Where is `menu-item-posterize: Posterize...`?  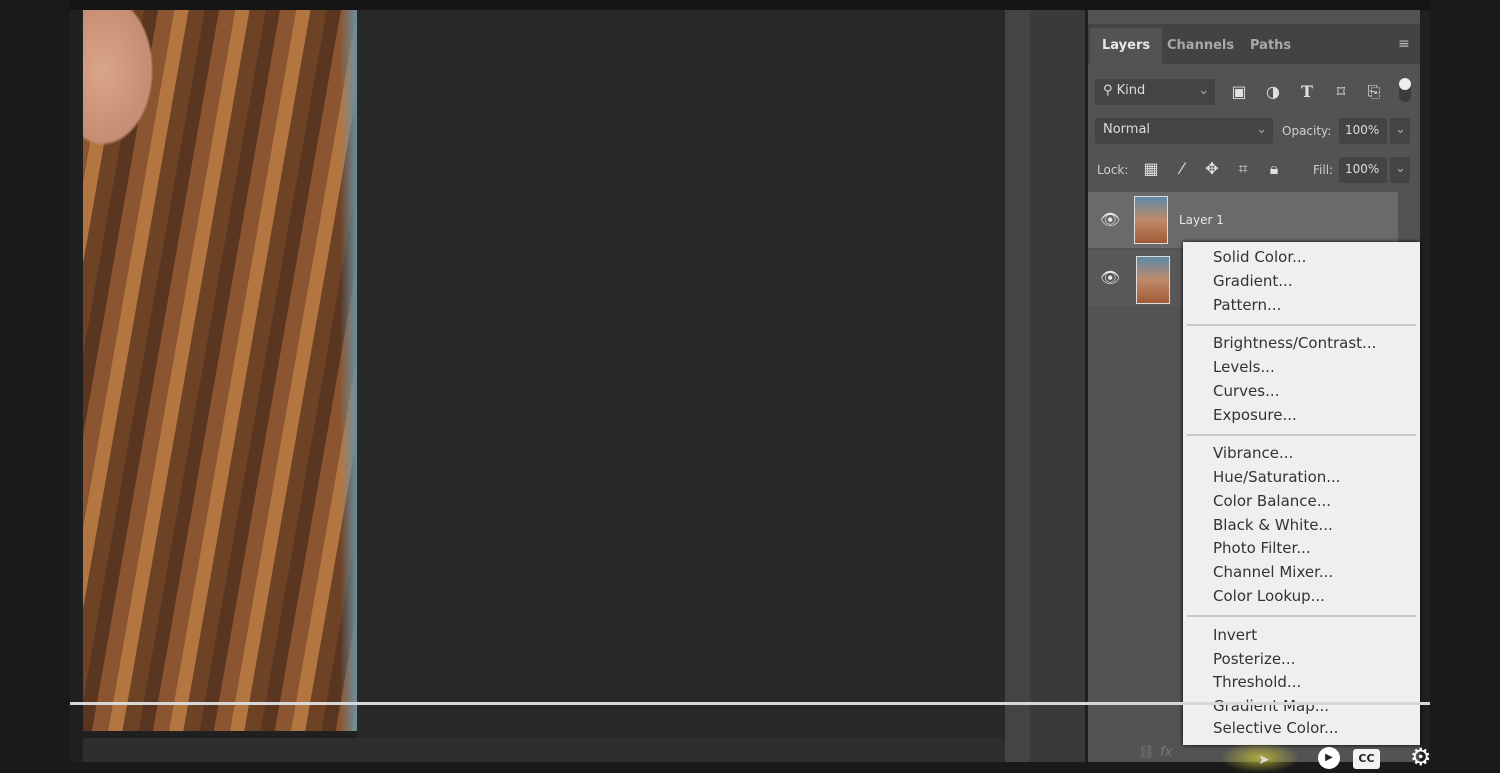
menu-item-posterize: Posterize... is located at coordinates (1254, 659).